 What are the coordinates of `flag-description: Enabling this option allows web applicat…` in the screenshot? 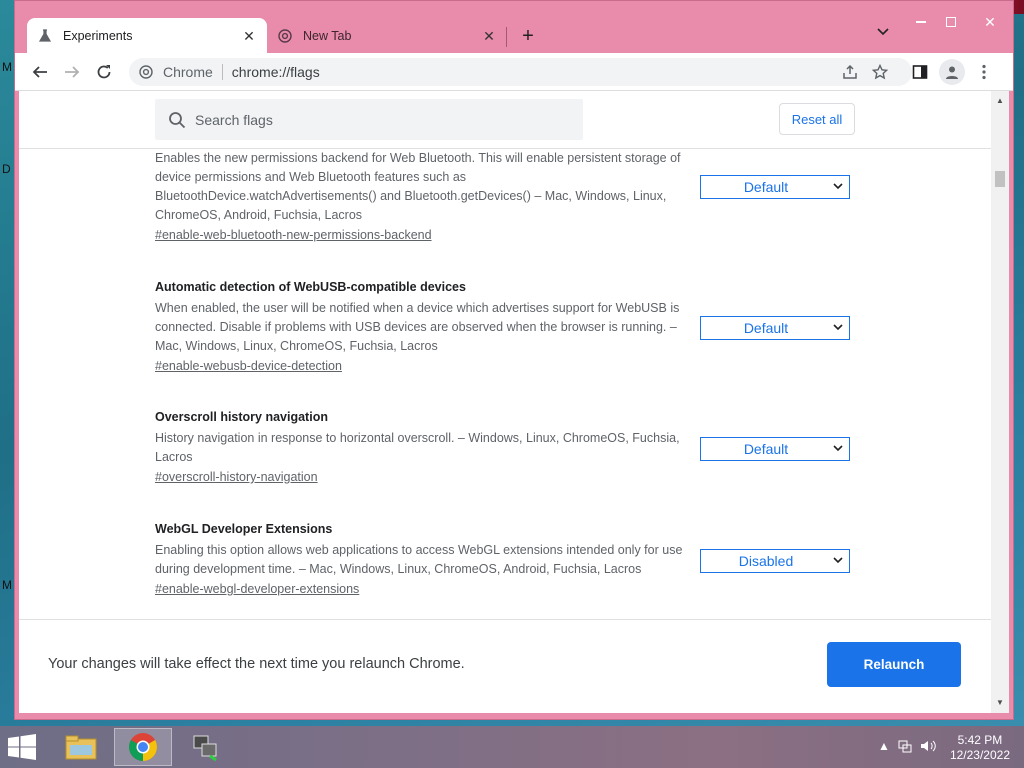 It's located at (419, 559).